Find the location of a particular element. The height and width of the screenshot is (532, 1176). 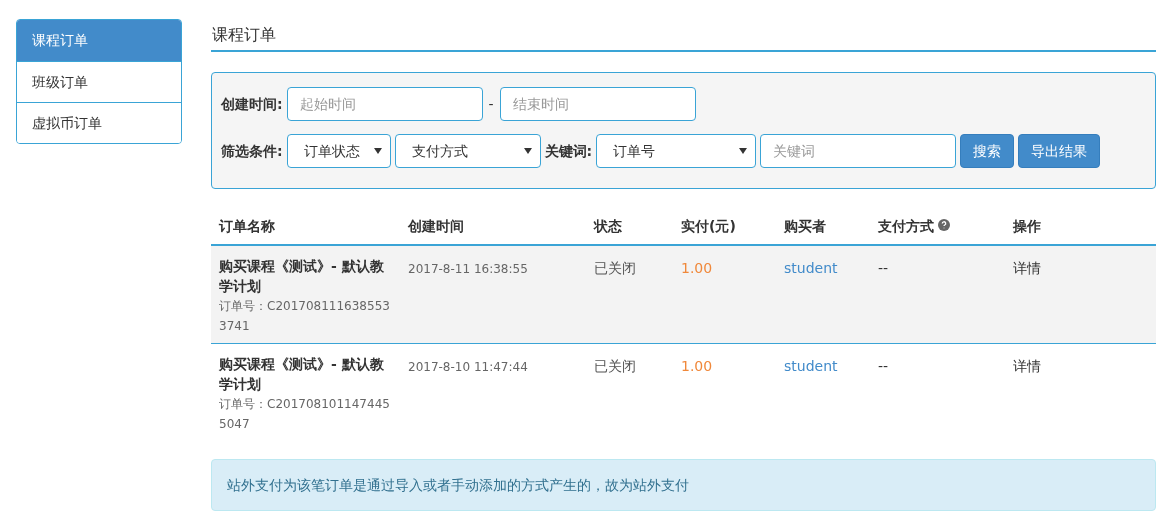

buyer-link: student is located at coordinates (811, 366).